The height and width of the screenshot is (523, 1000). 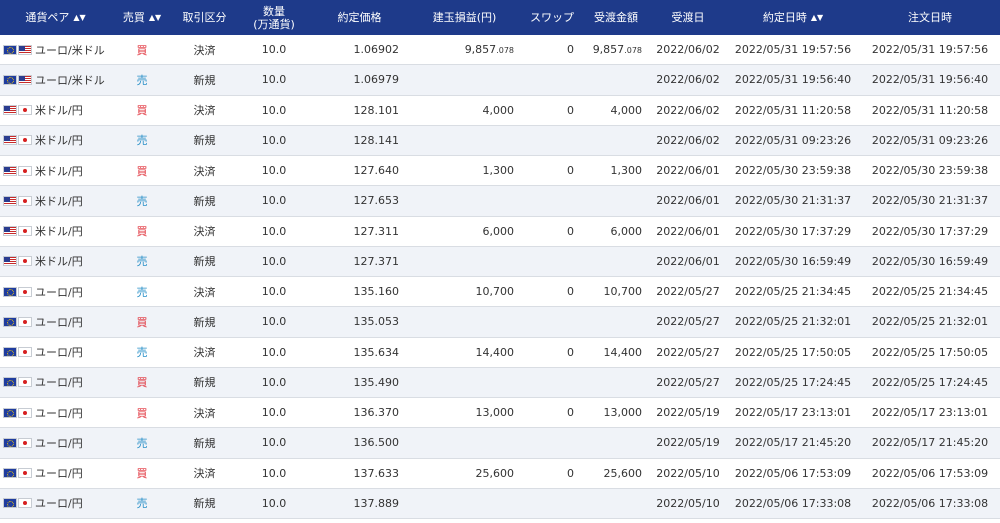 I want to click on cell-price: 135.053, so click(x=359, y=322).